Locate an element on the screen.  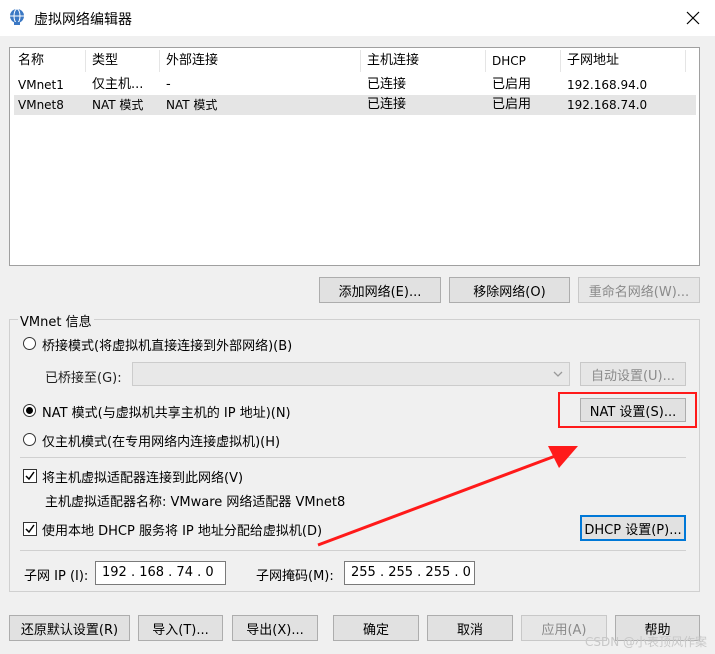
use-dhcp-label: 使用本地 DHCP 服务将 IP 地址分配给虚拟机(D) is located at coordinates (182, 529).